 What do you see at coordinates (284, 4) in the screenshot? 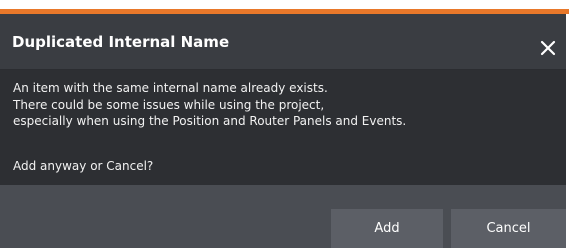
I see `background-strip` at bounding box center [284, 4].